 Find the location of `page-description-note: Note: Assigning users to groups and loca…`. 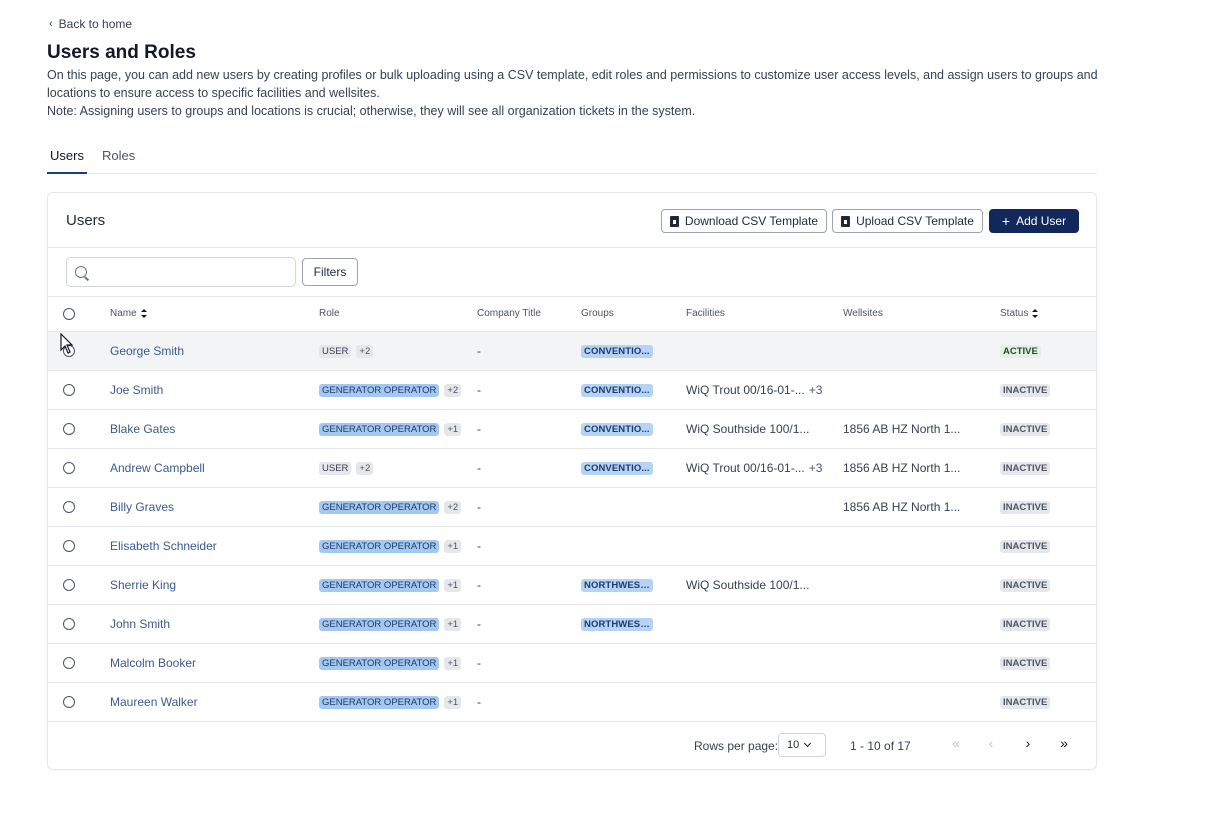

page-description-note: Note: Assigning users to groups and loca… is located at coordinates (371, 111).